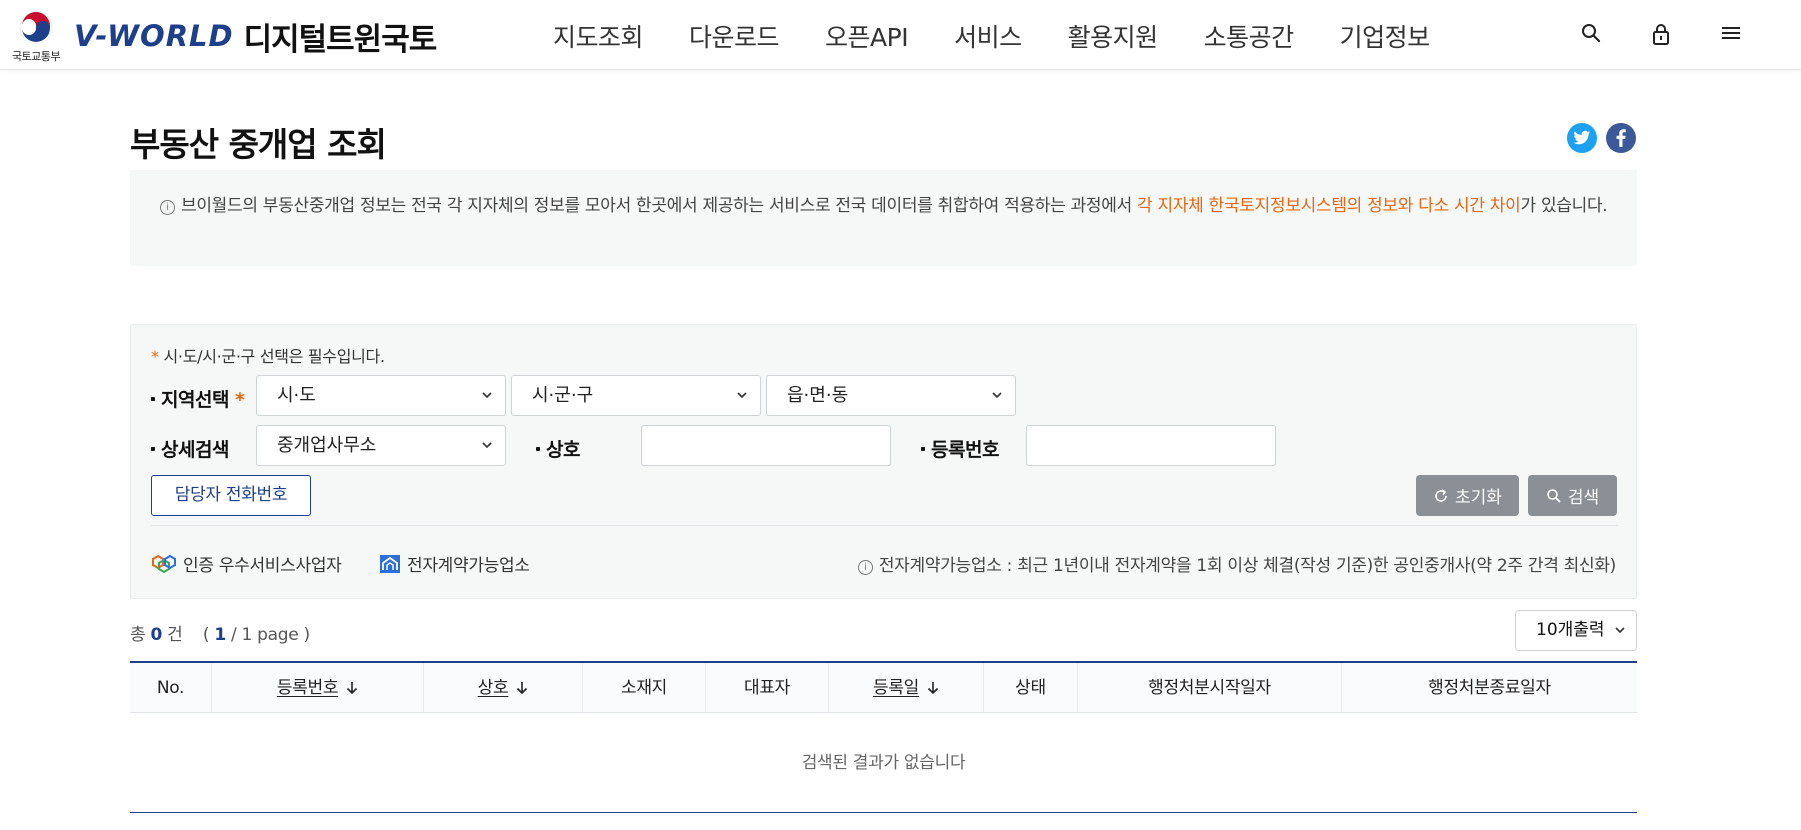 The image size is (1801, 830). What do you see at coordinates (1210, 688) in the screenshot?
I see `column-sanction-start: 행정처분시작일자` at bounding box center [1210, 688].